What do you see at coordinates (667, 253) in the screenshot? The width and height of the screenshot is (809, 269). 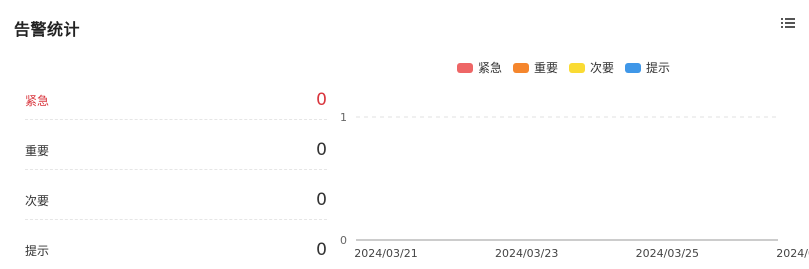 I see `x-tick-label: 2024/03/25` at bounding box center [667, 253].